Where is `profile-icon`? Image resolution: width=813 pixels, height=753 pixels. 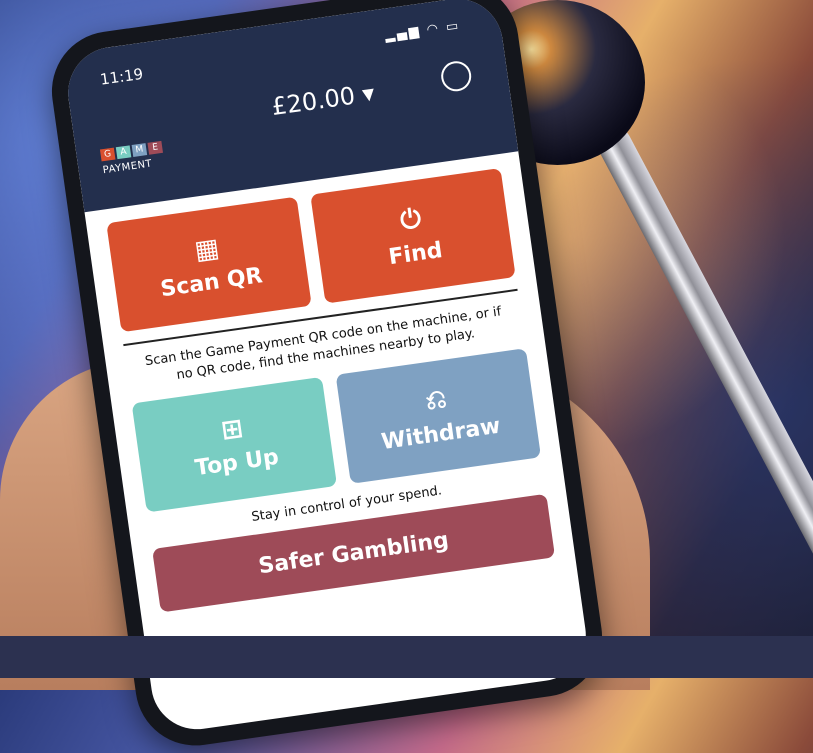
profile-icon is located at coordinates (456, 76).